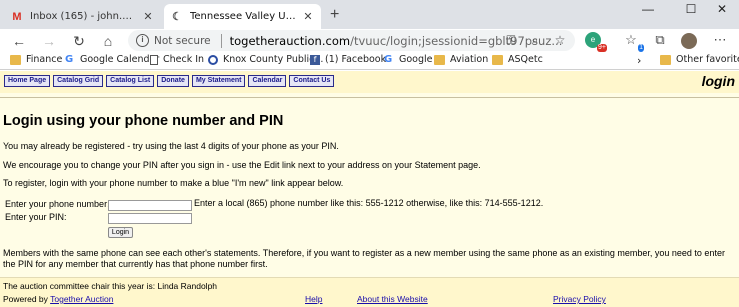  What do you see at coordinates (469, 59) in the screenshot?
I see `bookmark-label: Aviation` at bounding box center [469, 59].